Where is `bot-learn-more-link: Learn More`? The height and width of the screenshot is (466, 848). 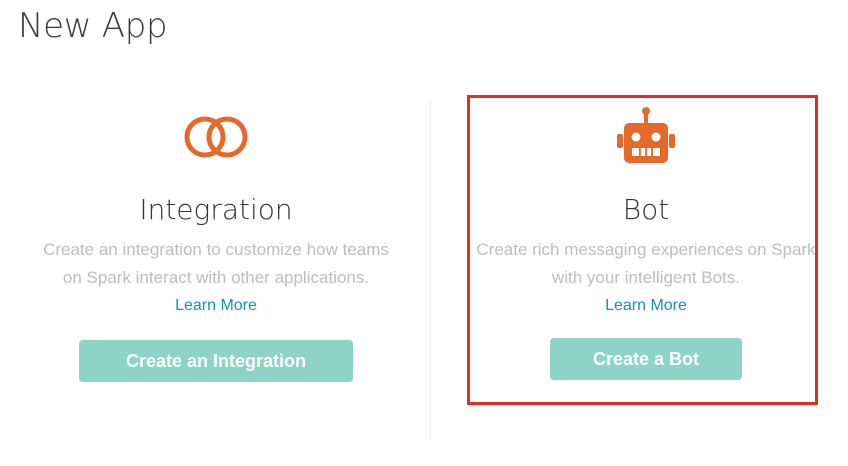 bot-learn-more-link: Learn More is located at coordinates (646, 306).